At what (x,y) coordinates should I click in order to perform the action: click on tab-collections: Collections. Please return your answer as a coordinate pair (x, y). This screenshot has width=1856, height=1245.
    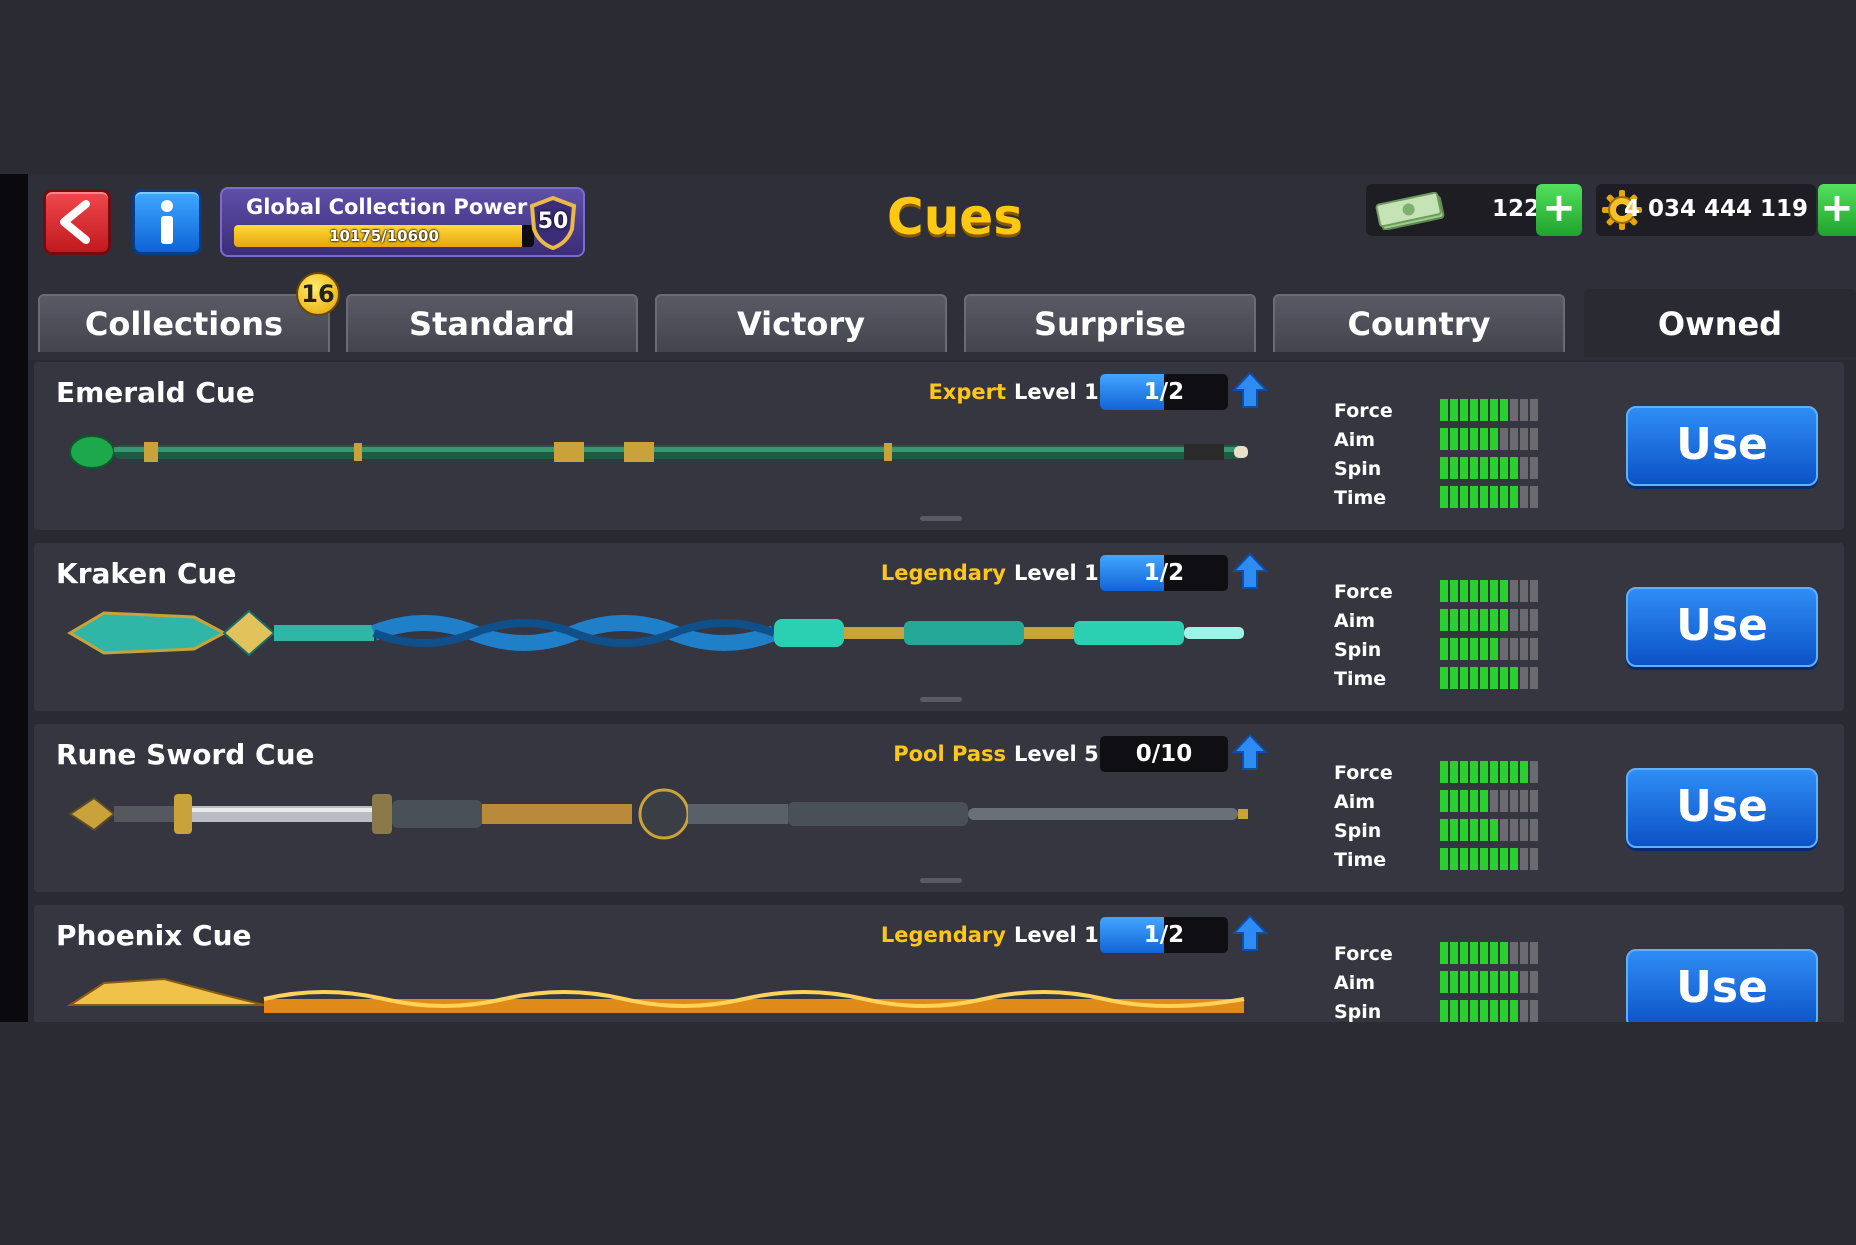
    Looking at the image, I should click on (184, 323).